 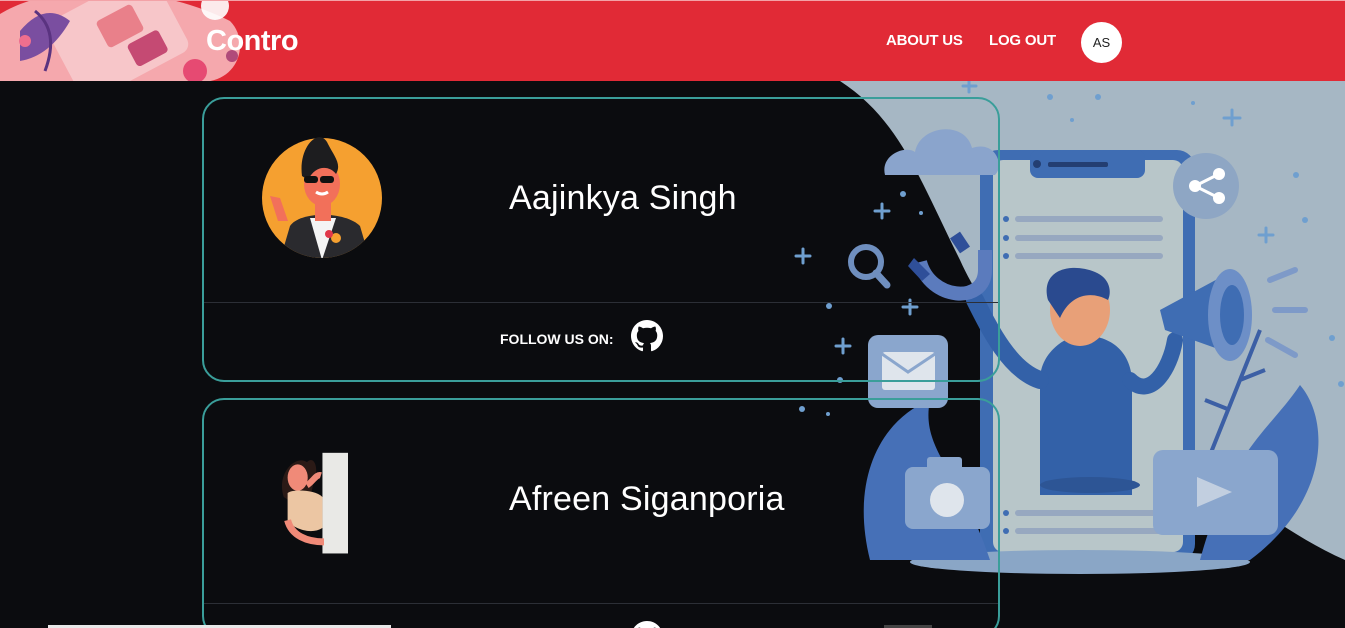 I want to click on nav-about-us: ABOUT US, so click(x=924, y=40).